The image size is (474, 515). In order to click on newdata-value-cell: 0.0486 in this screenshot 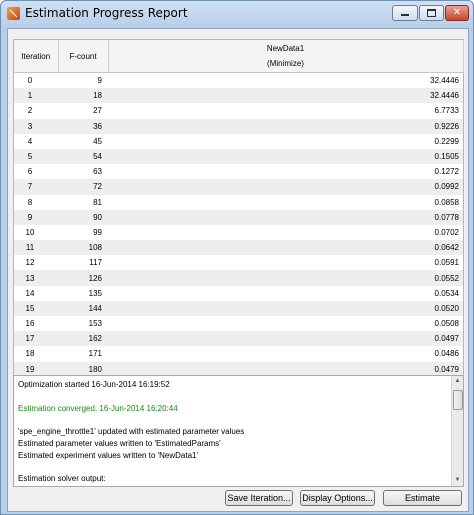, I will do `click(285, 354)`.